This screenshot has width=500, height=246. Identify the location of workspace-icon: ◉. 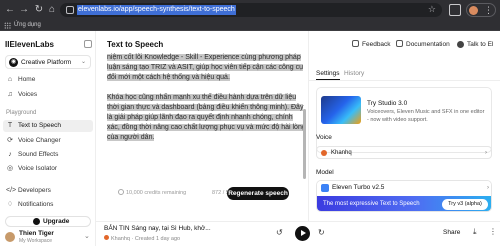
(13, 62).